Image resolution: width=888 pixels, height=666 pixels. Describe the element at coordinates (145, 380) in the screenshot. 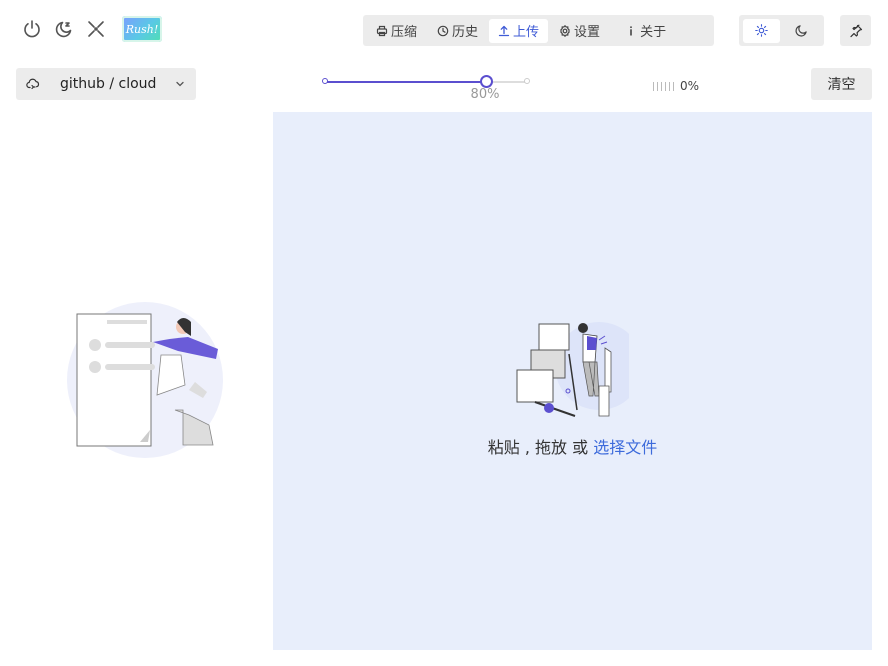

I see `empty-list-illustration` at that location.